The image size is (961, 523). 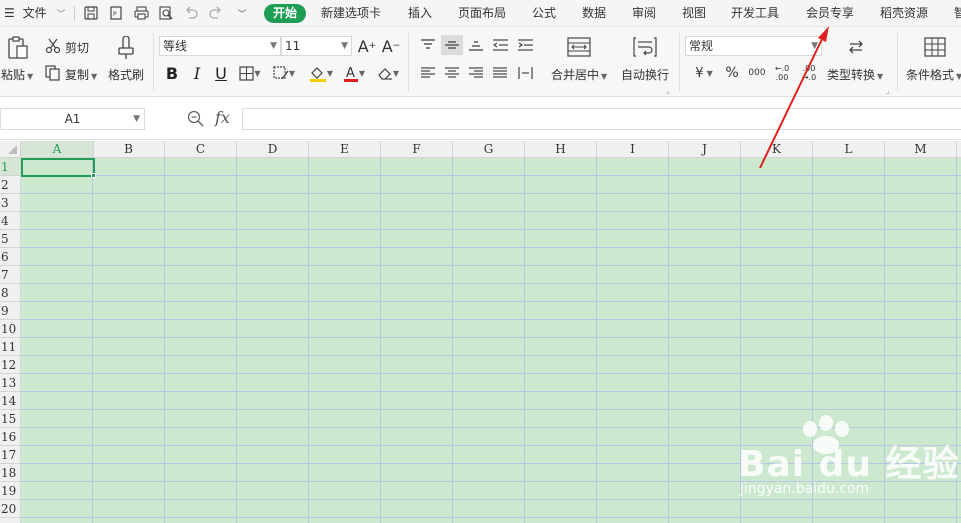 I want to click on distribute-icon, so click(x=525, y=73).